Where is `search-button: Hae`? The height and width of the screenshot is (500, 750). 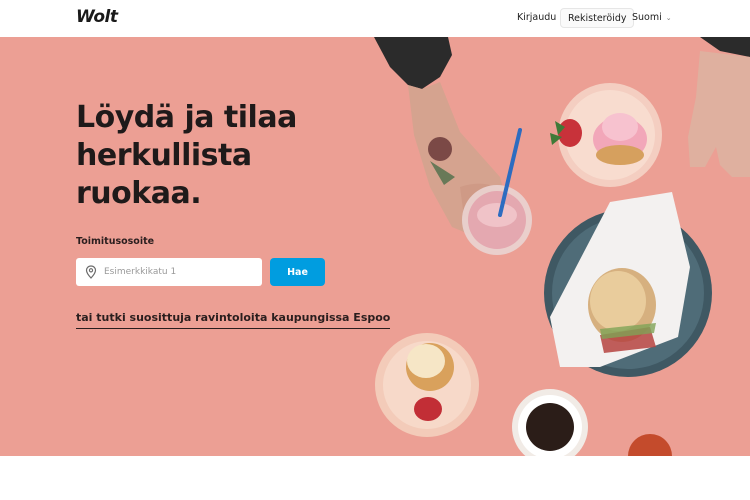 search-button: Hae is located at coordinates (297, 272).